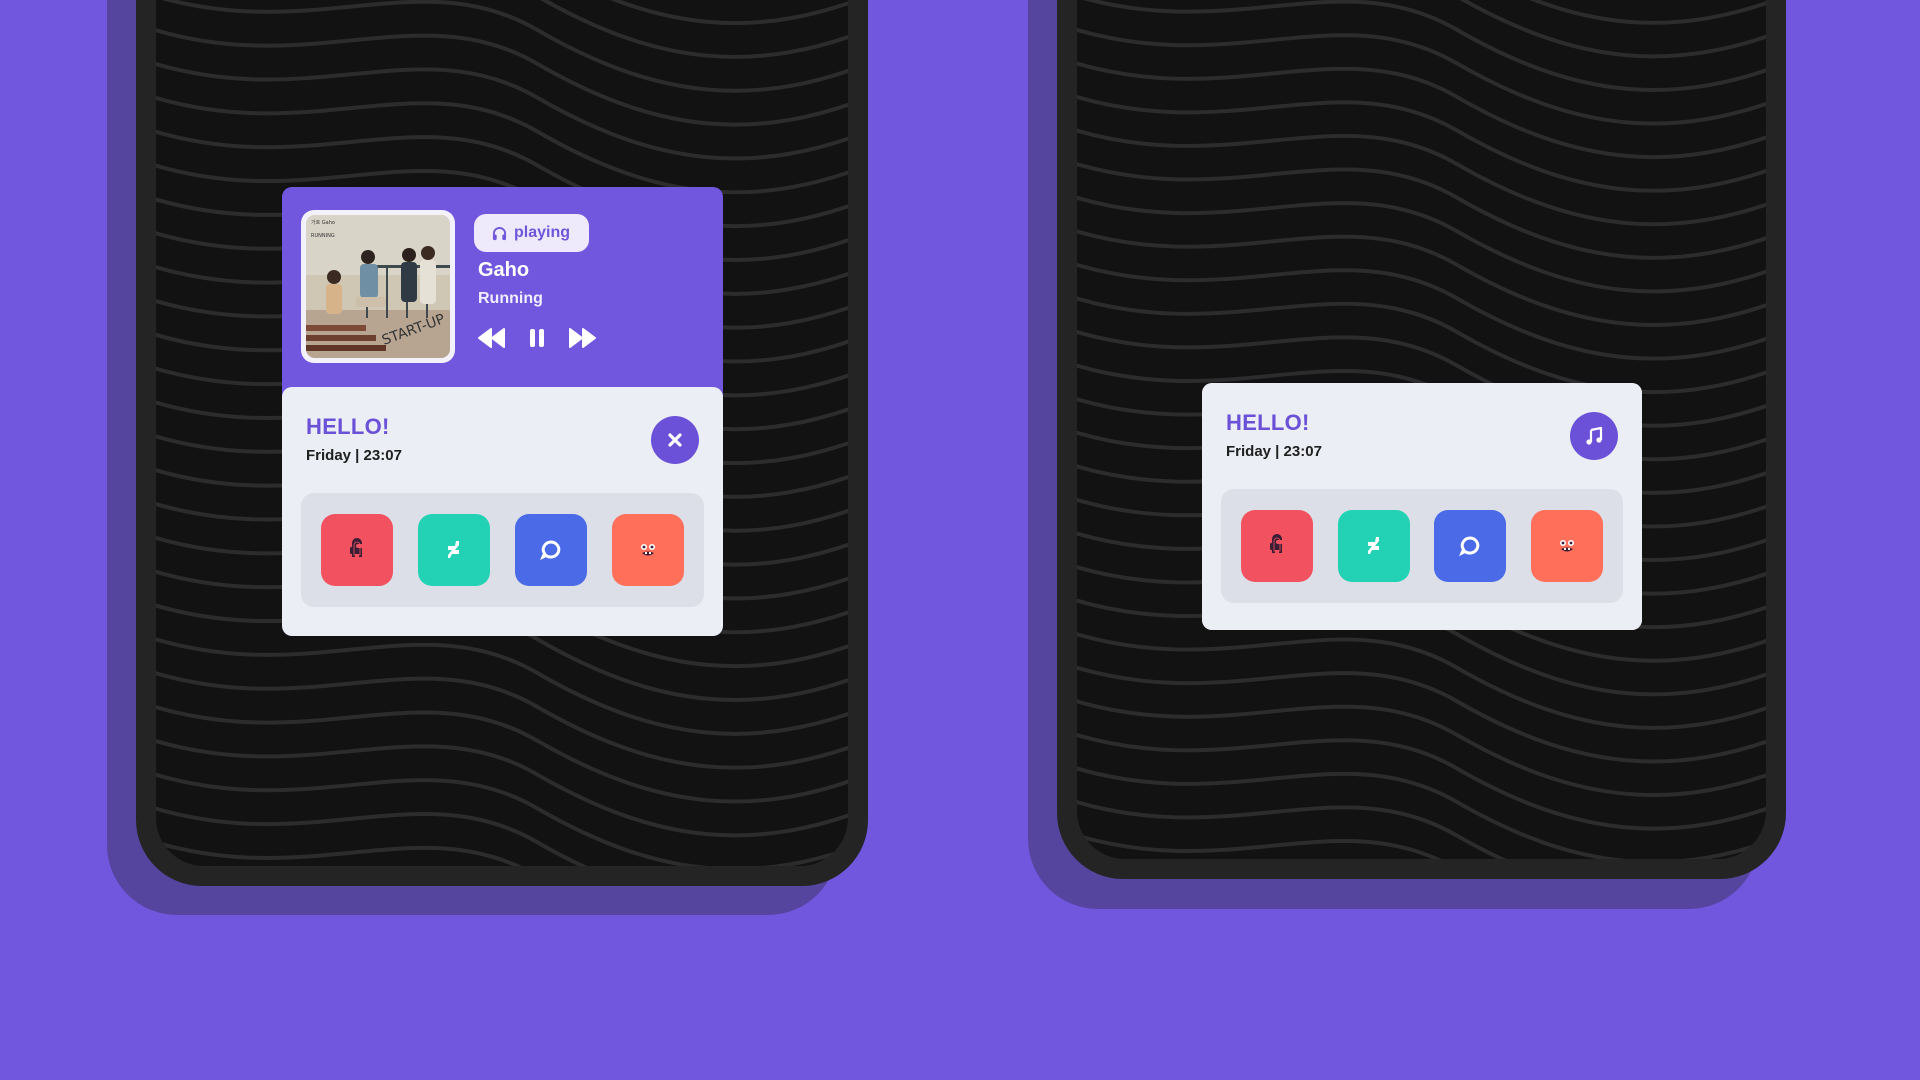 Image resolution: width=1920 pixels, height=1080 pixels. Describe the element at coordinates (323, 236) in the screenshot. I see `album-small-label: RUNNING` at that location.